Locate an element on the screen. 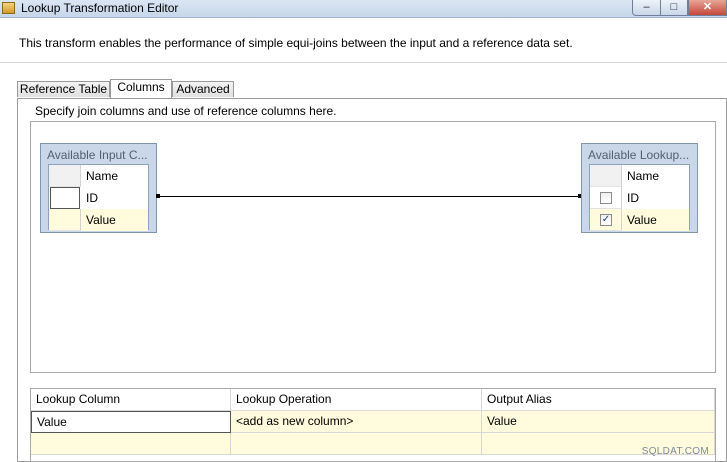  input-column-name: ID is located at coordinates (92, 198).